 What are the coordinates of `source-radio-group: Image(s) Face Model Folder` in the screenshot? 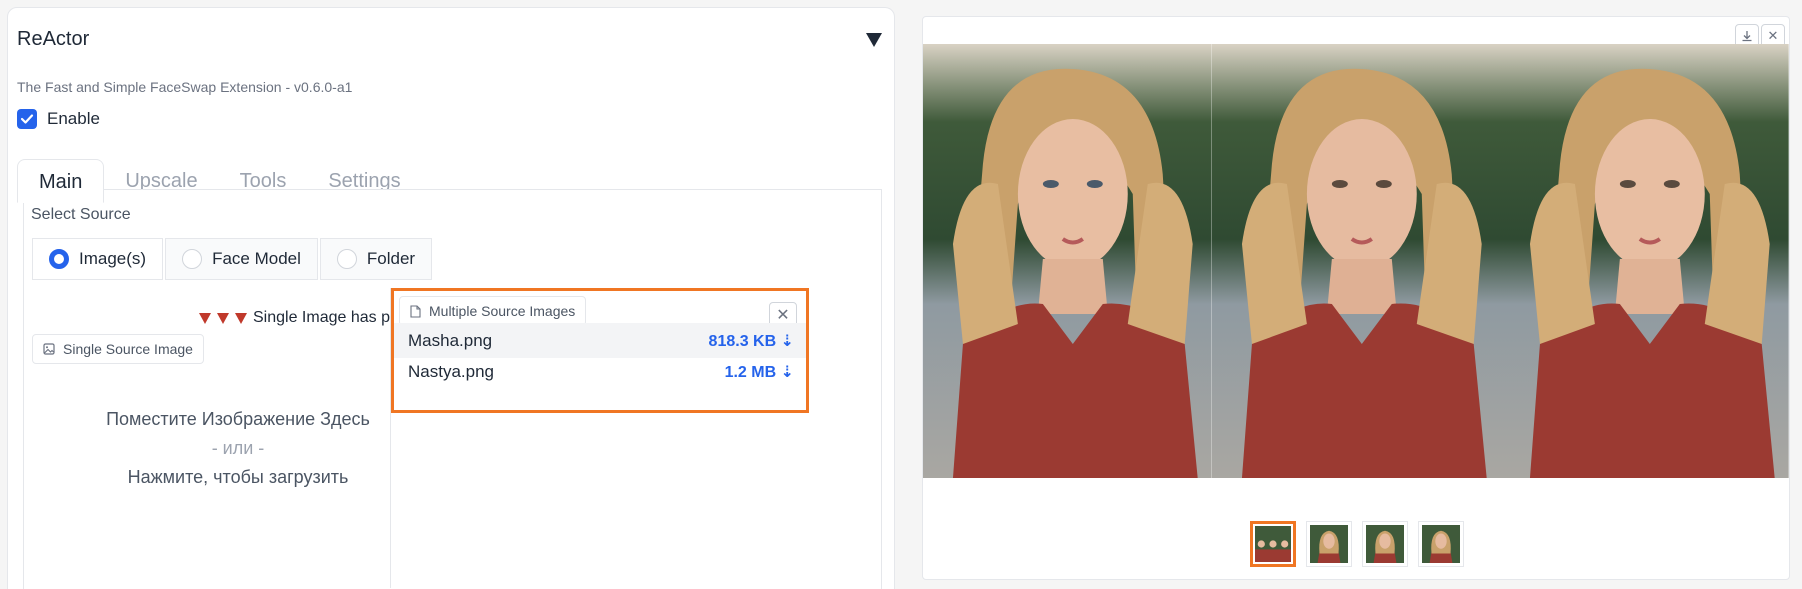 It's located at (233, 259).